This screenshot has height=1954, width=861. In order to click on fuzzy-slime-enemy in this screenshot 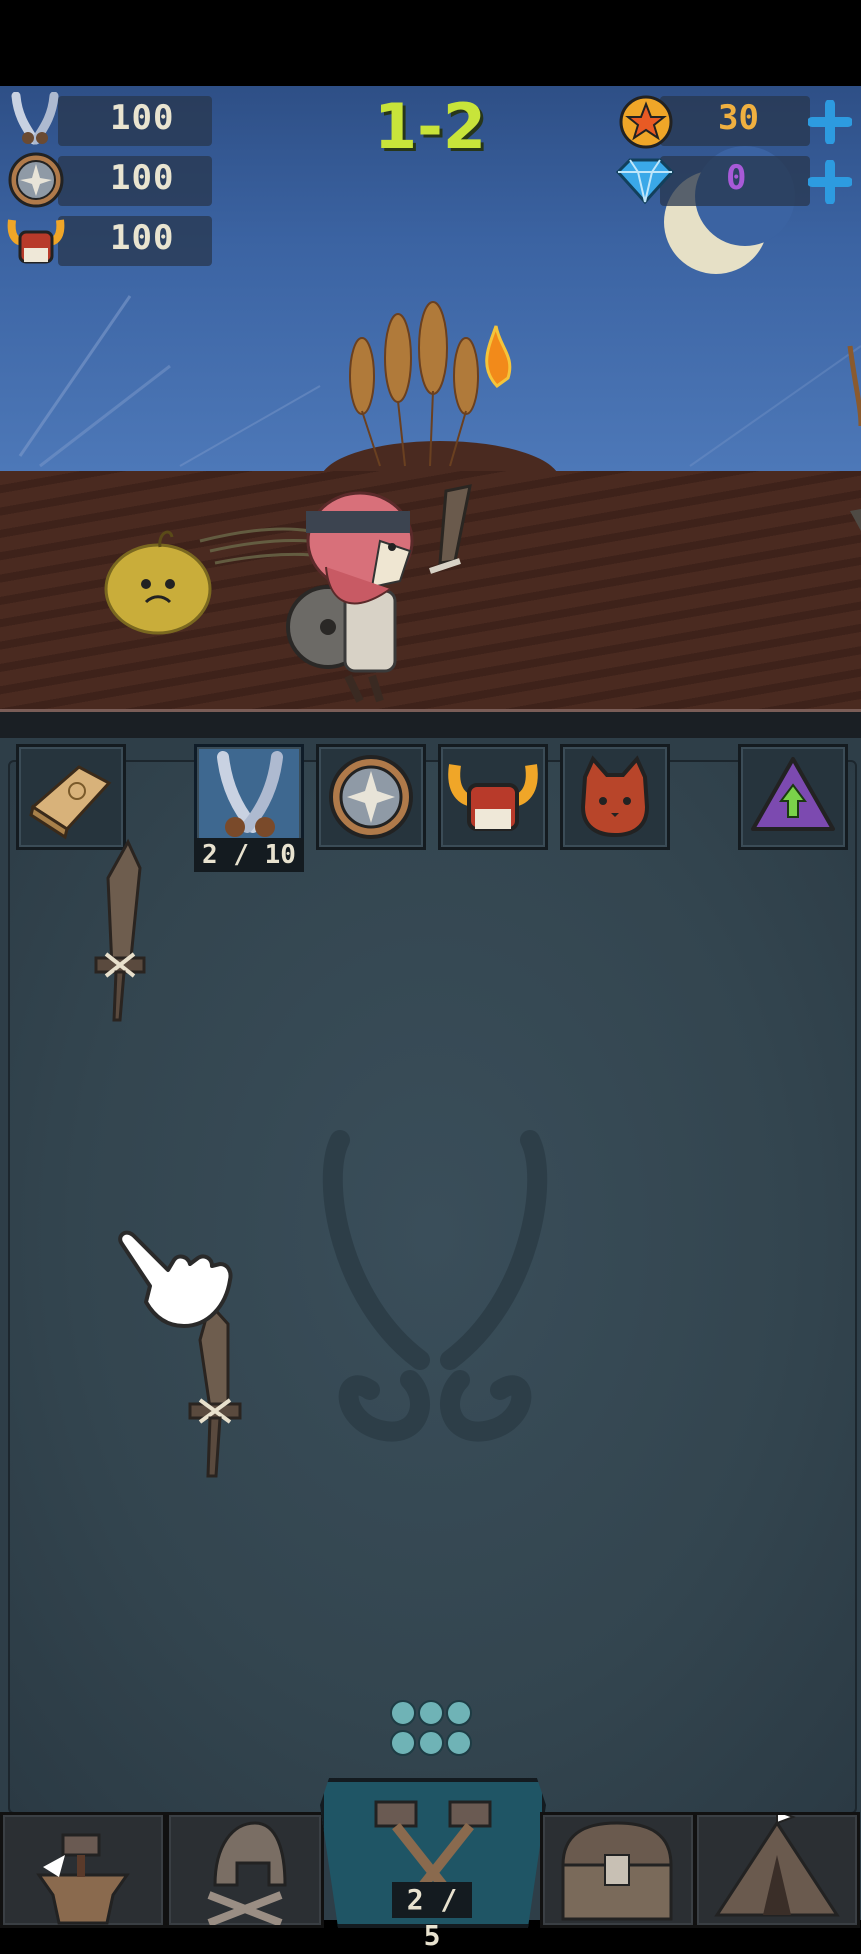, I will do `click(158, 582)`.